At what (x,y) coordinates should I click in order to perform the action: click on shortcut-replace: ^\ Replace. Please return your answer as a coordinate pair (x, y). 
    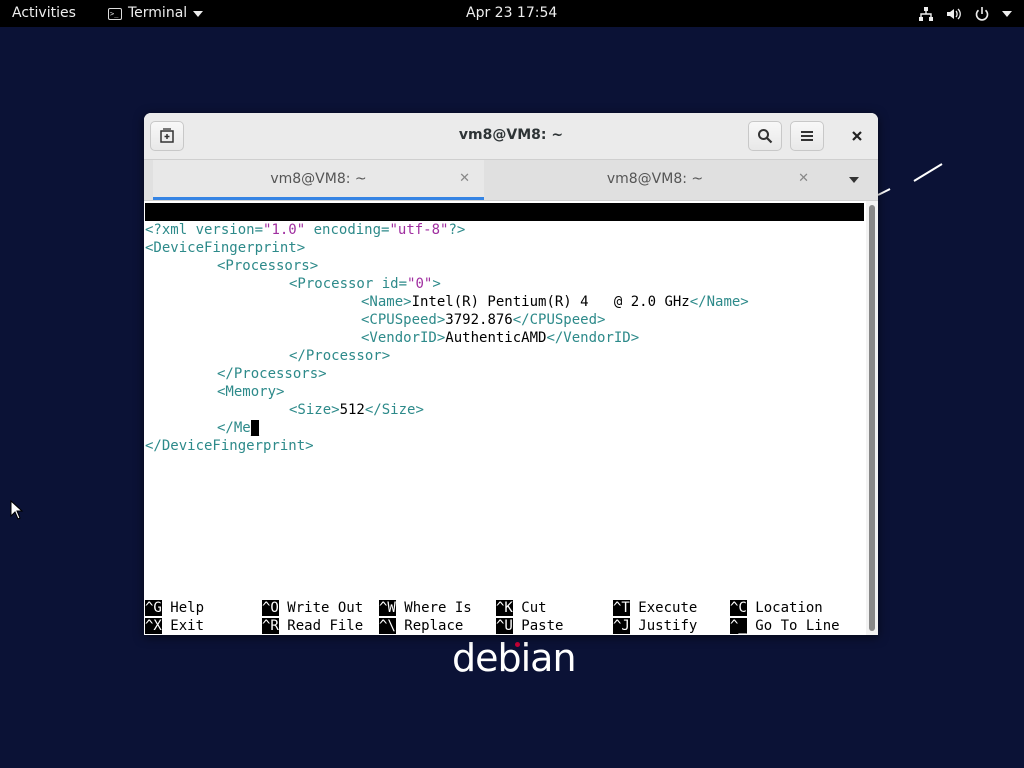
    Looking at the image, I should click on (421, 626).